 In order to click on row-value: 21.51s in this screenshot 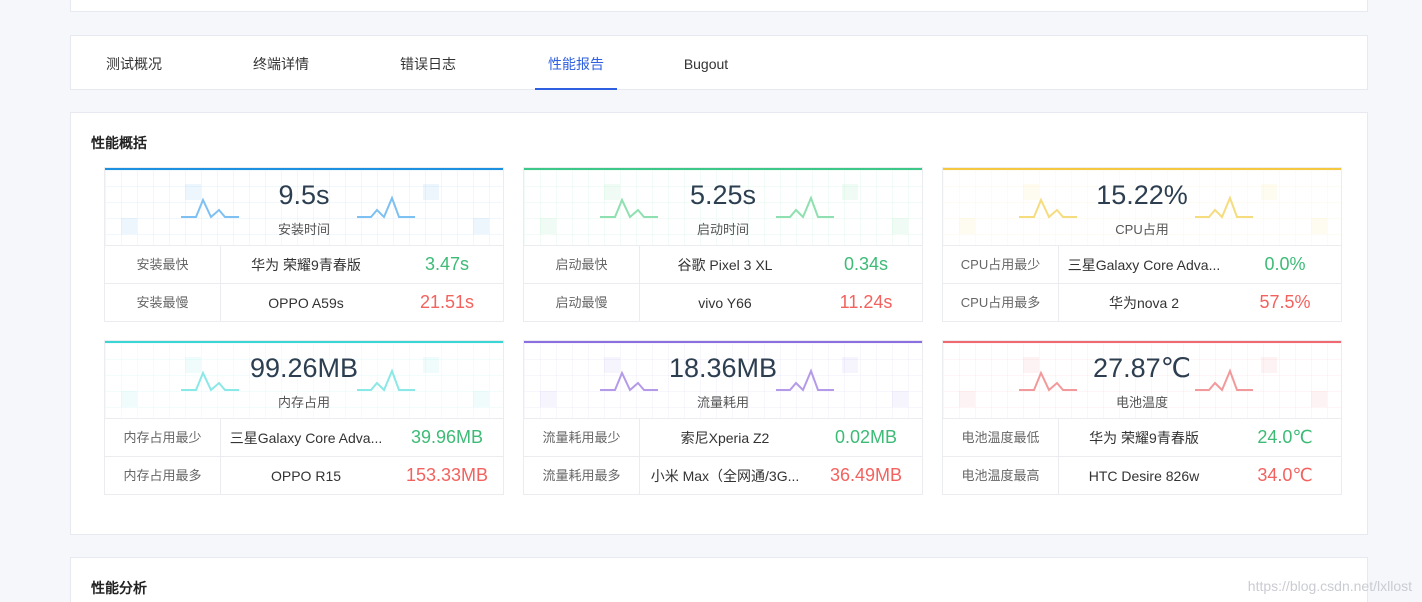, I will do `click(447, 302)`.